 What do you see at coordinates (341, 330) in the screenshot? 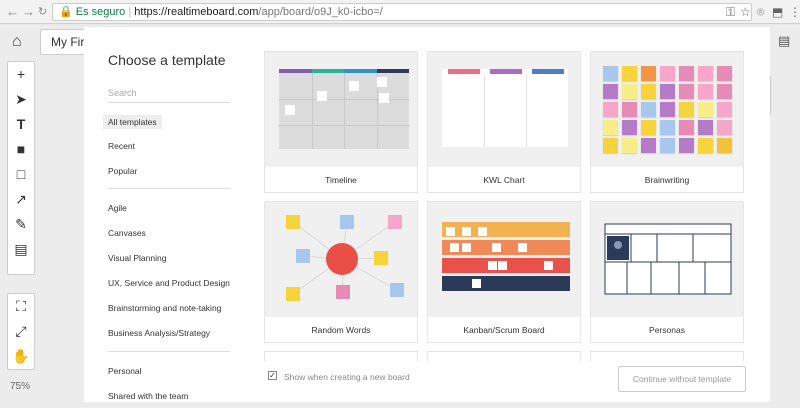
I see `template-name: Random Words` at bounding box center [341, 330].